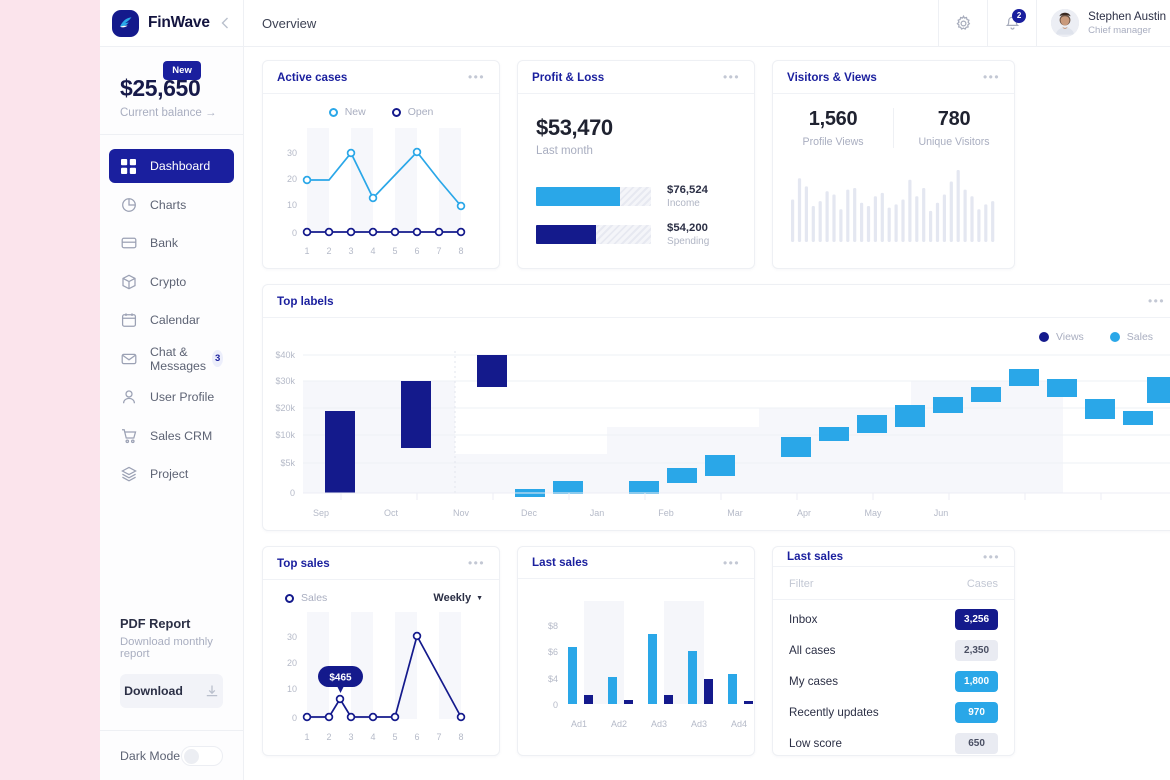 Image resolution: width=1170 pixels, height=780 pixels. What do you see at coordinates (833, 142) in the screenshot?
I see `stat-label: Profile Views` at bounding box center [833, 142].